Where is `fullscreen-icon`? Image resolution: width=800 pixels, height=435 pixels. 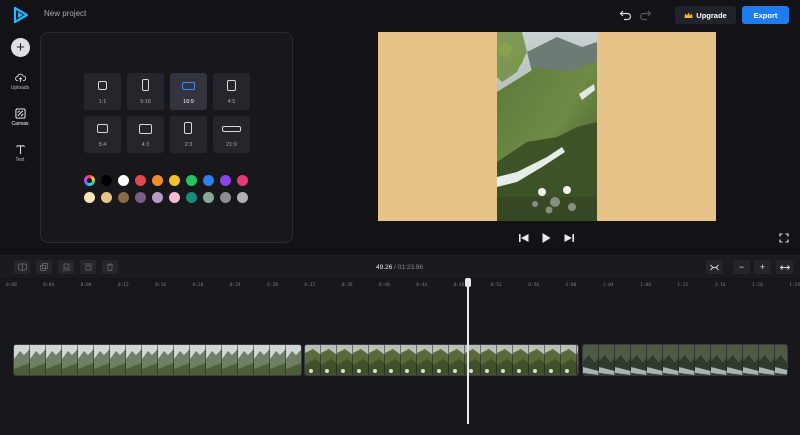
fullscreen-icon is located at coordinates (784, 238).